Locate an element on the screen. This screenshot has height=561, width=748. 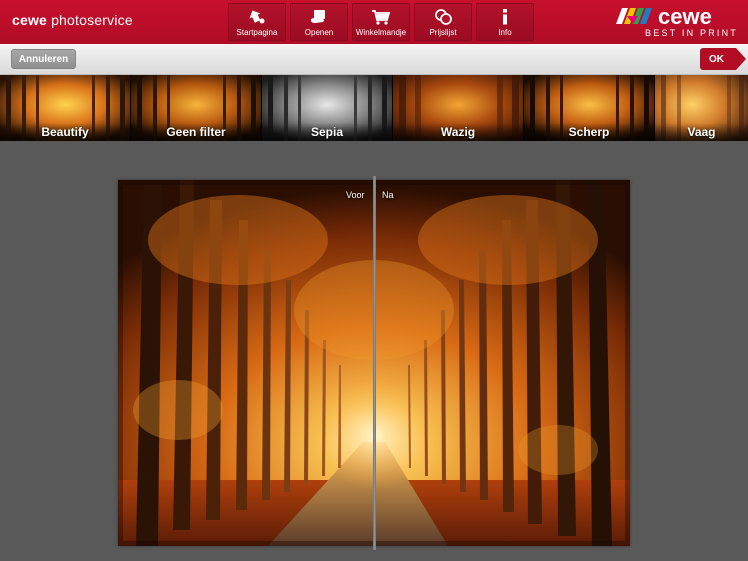
filter-sepia: Sepia is located at coordinates (327, 108).